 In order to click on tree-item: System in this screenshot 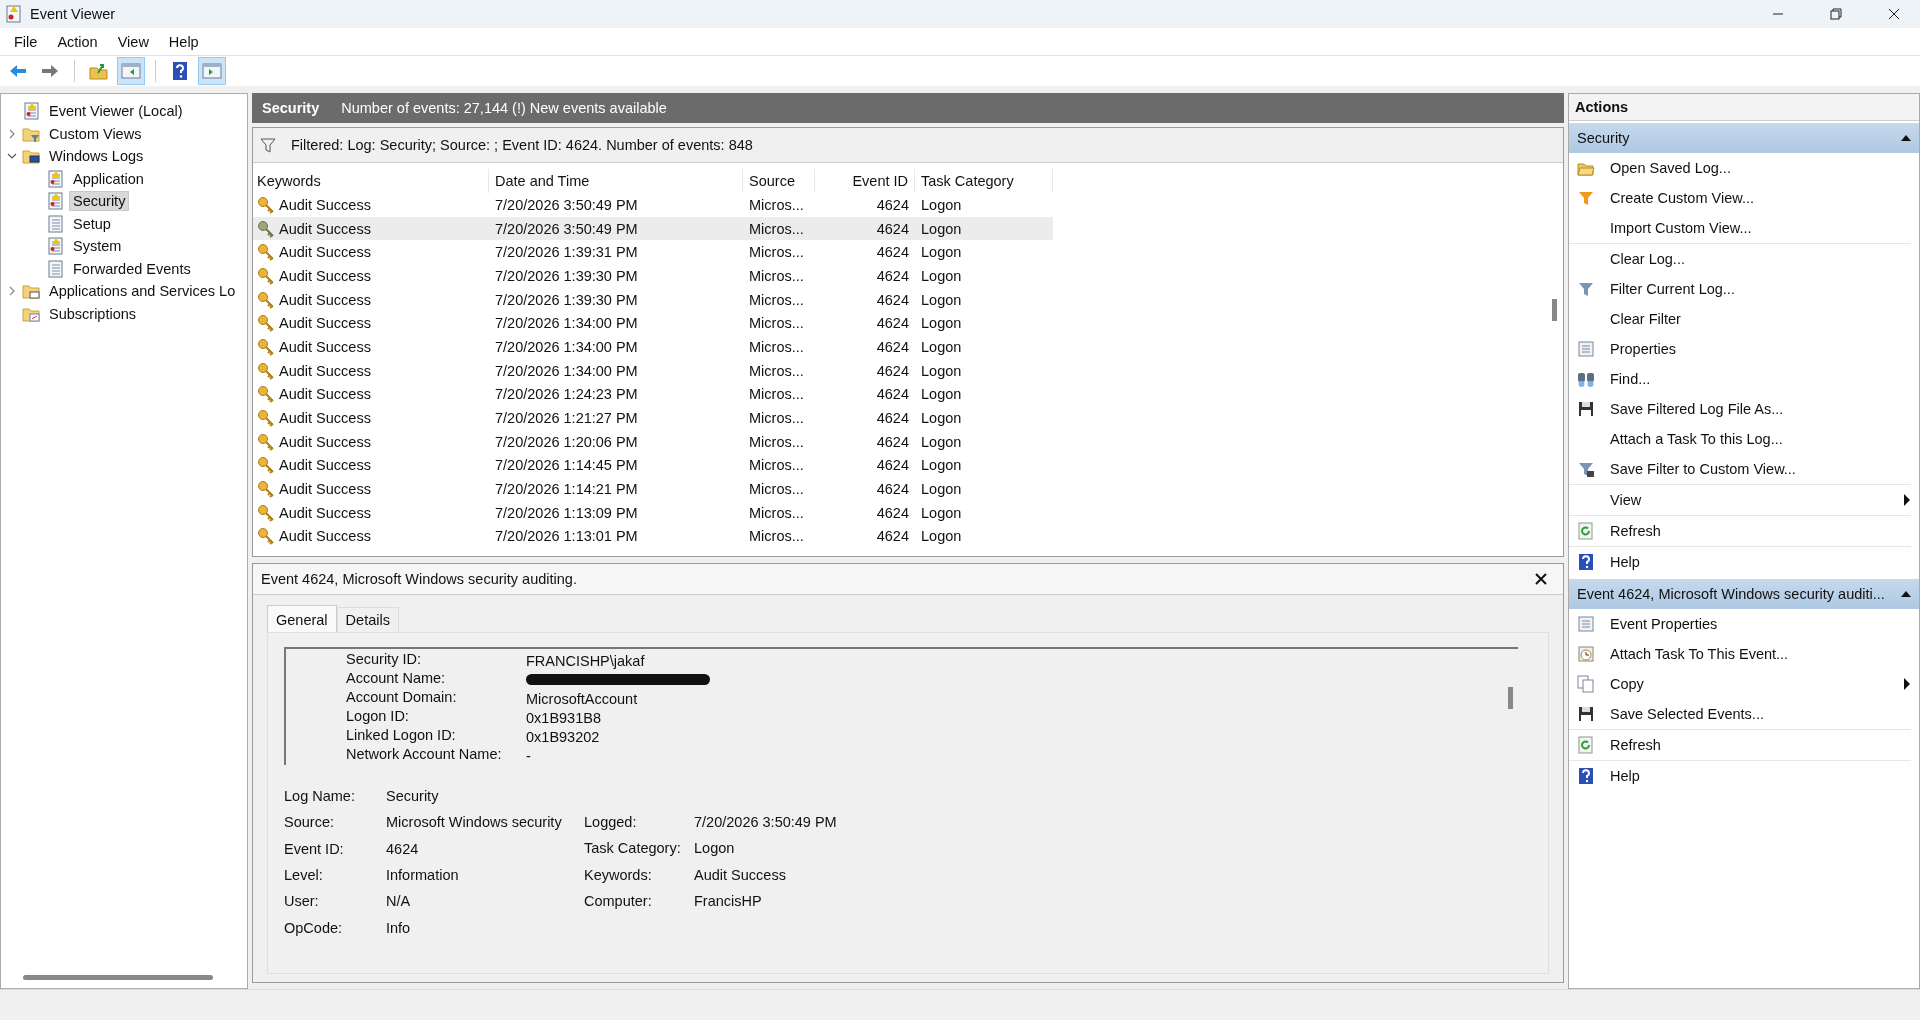, I will do `click(97, 246)`.